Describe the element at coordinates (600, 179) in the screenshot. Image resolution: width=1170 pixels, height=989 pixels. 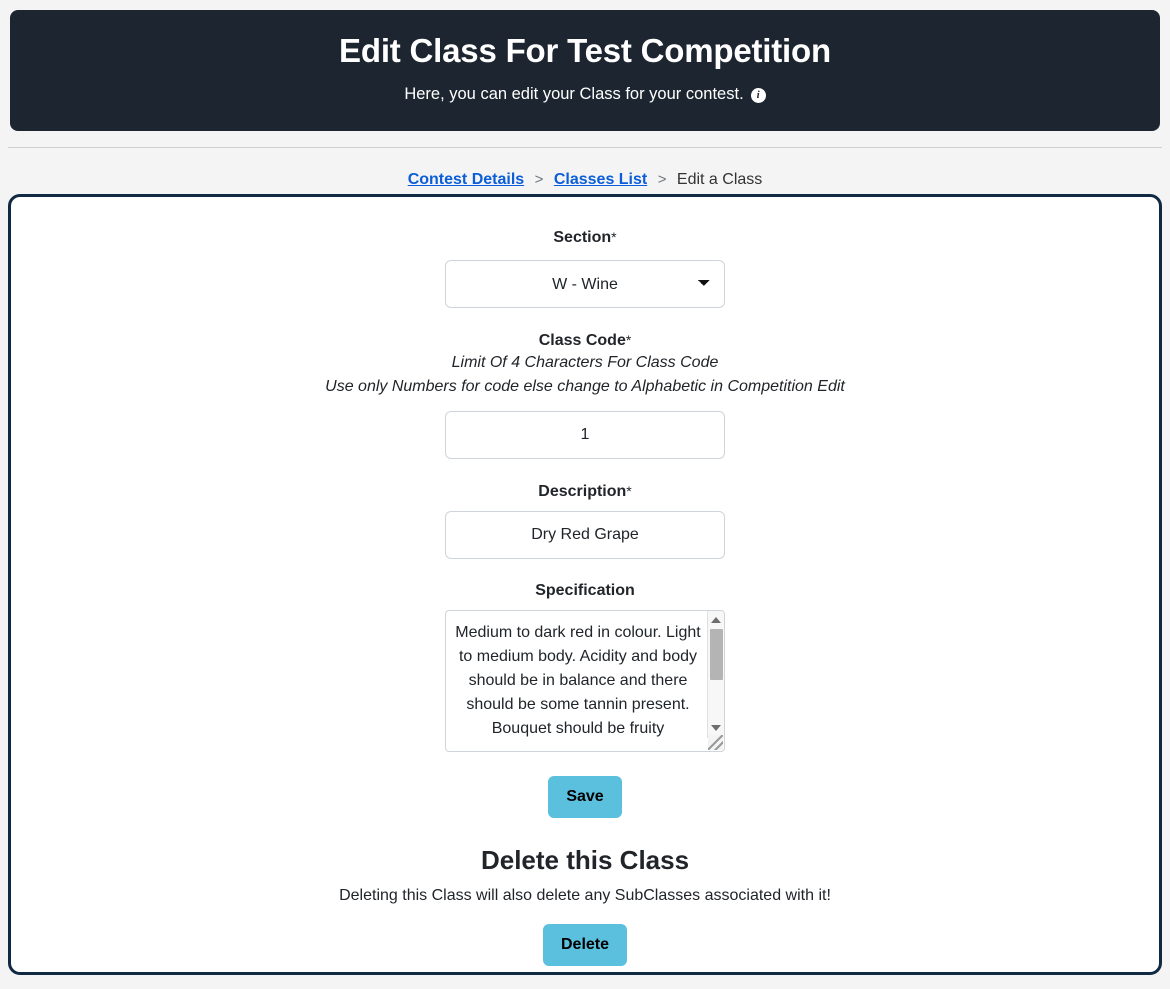
I see `breadcrumb-link-classes-list: Classes List` at that location.